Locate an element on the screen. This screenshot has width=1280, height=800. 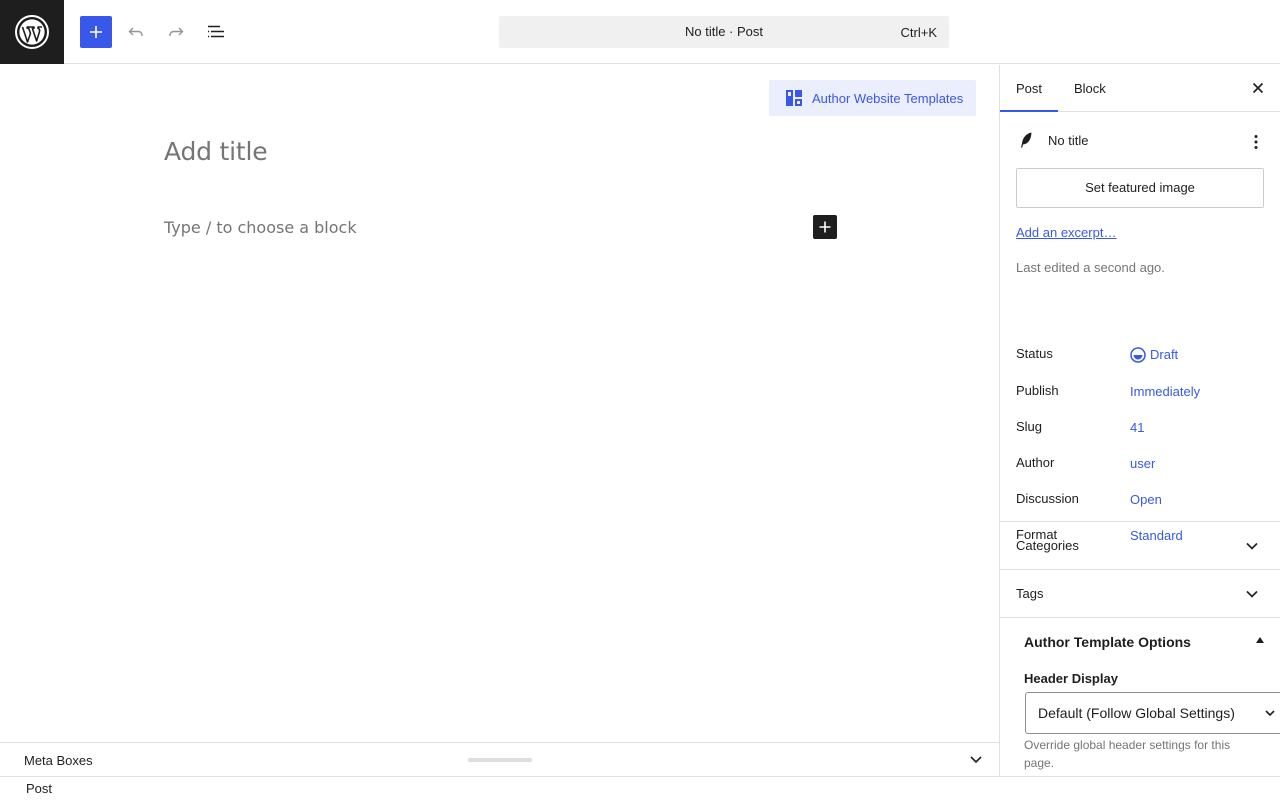
post-card: No title is located at coordinates (1141, 142).